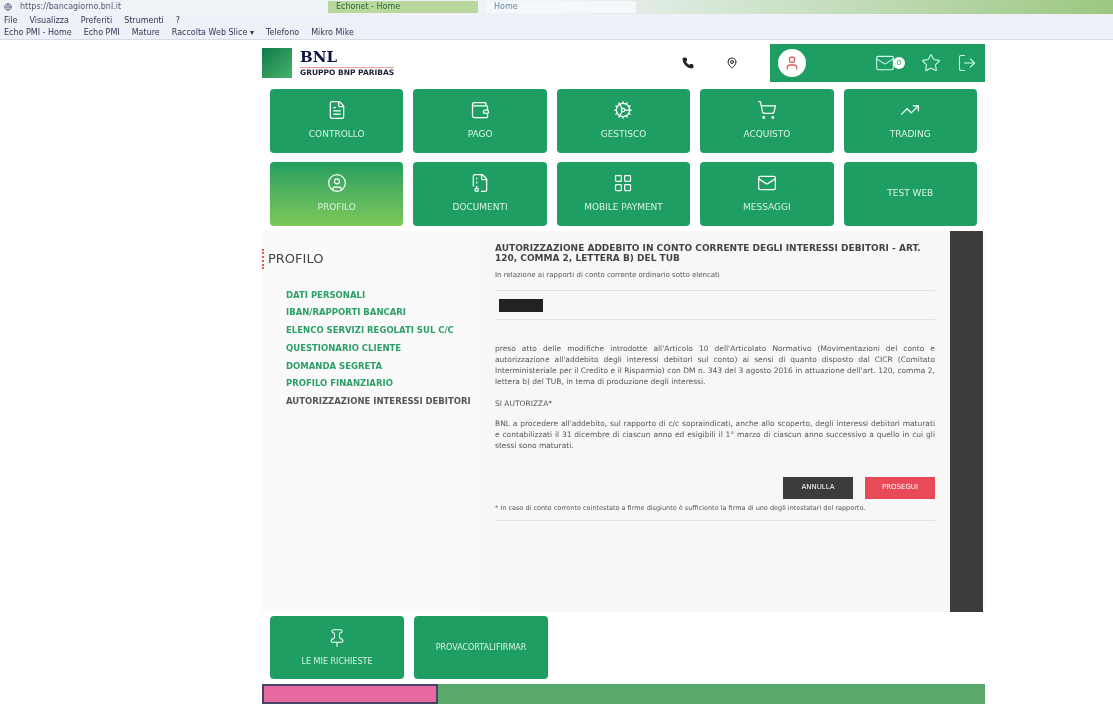 The image size is (1113, 713). Describe the element at coordinates (708, 253) in the screenshot. I see `section-title: AUTORIZZAZIONE ADDEBITO IN CONTO CORRENTE DEGLI INTERESSI DEBITORI - ART. 120, COMMA 2, LETTERA B) DEL TUB` at that location.